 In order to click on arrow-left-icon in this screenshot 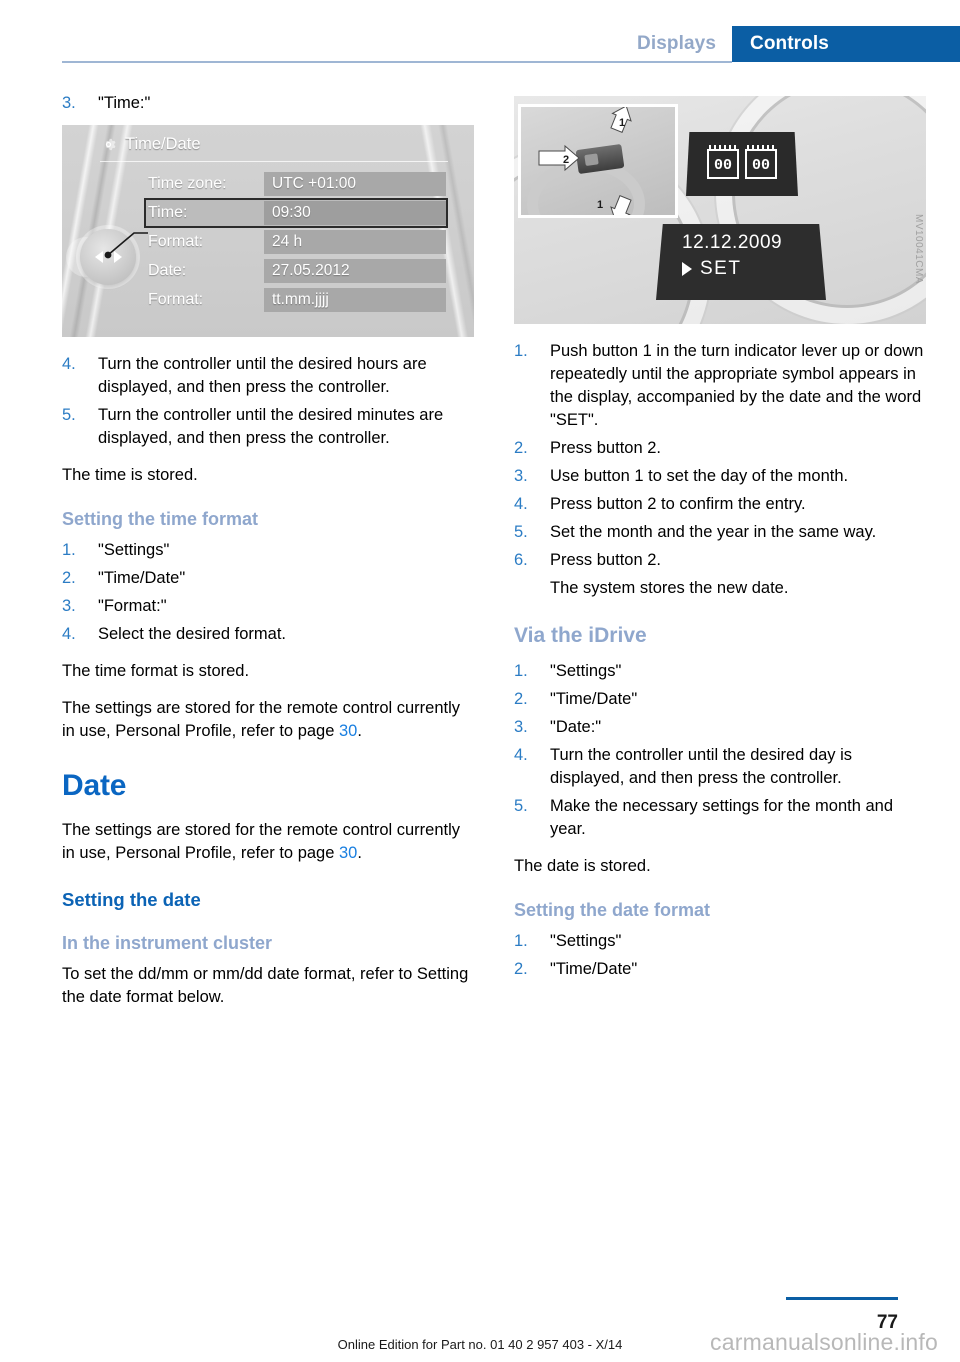, I will do `click(98, 257)`.